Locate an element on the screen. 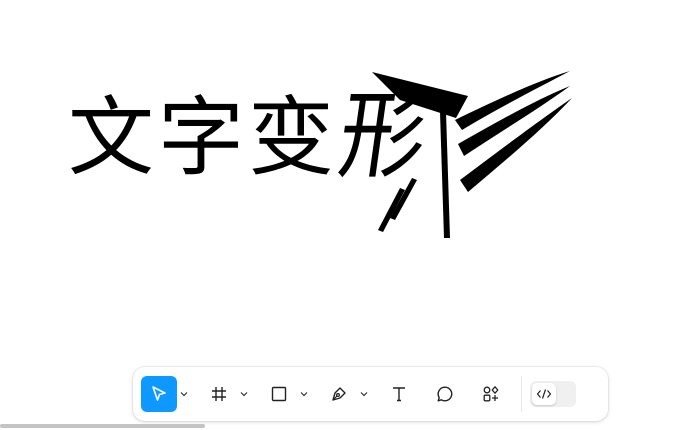 The width and height of the screenshot is (680, 430). frame-tool-menu-caret is located at coordinates (244, 394).